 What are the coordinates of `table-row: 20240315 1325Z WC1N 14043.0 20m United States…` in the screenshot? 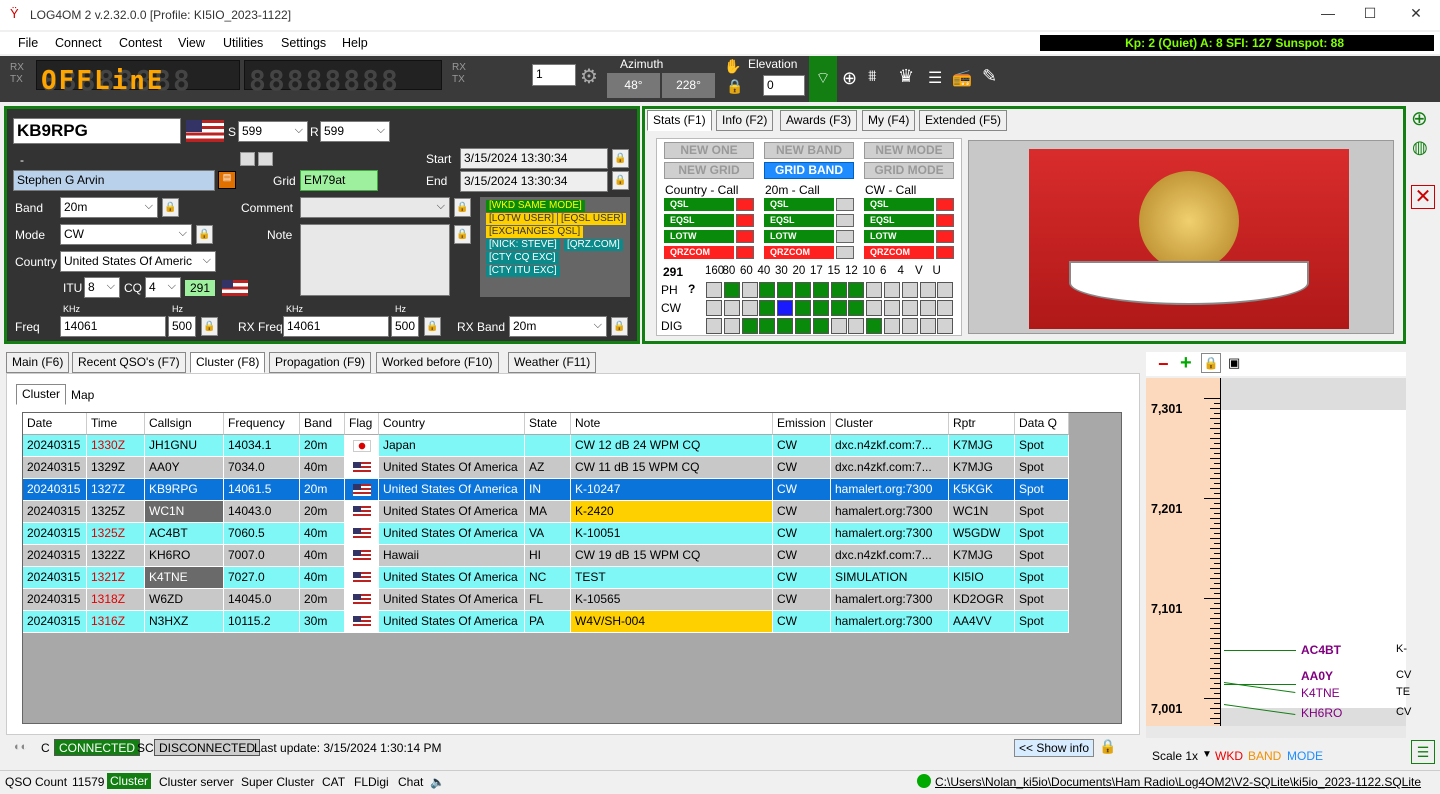 It's located at (546, 512).